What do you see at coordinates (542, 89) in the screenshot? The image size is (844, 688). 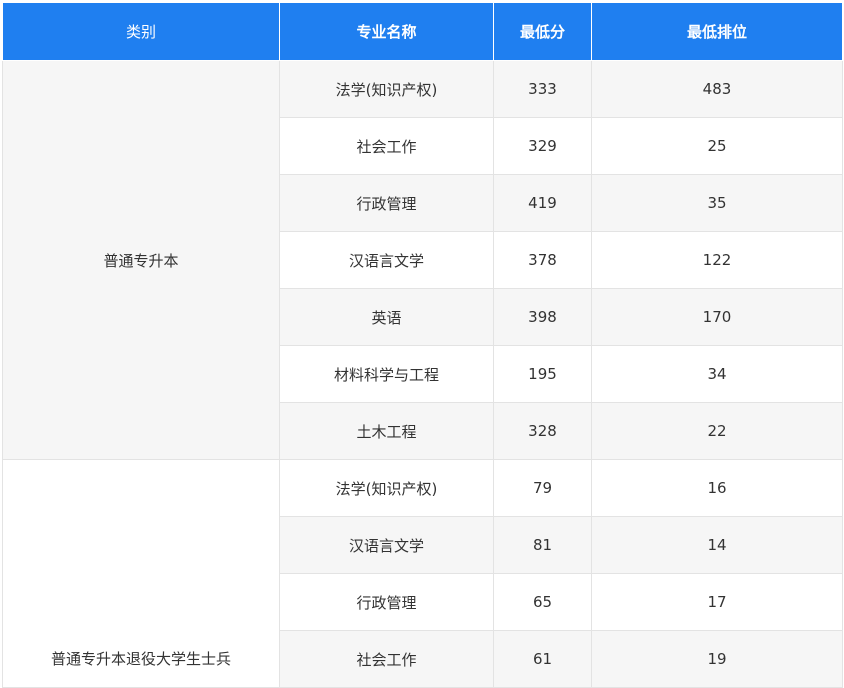 I see `min-score-cell: 333` at bounding box center [542, 89].